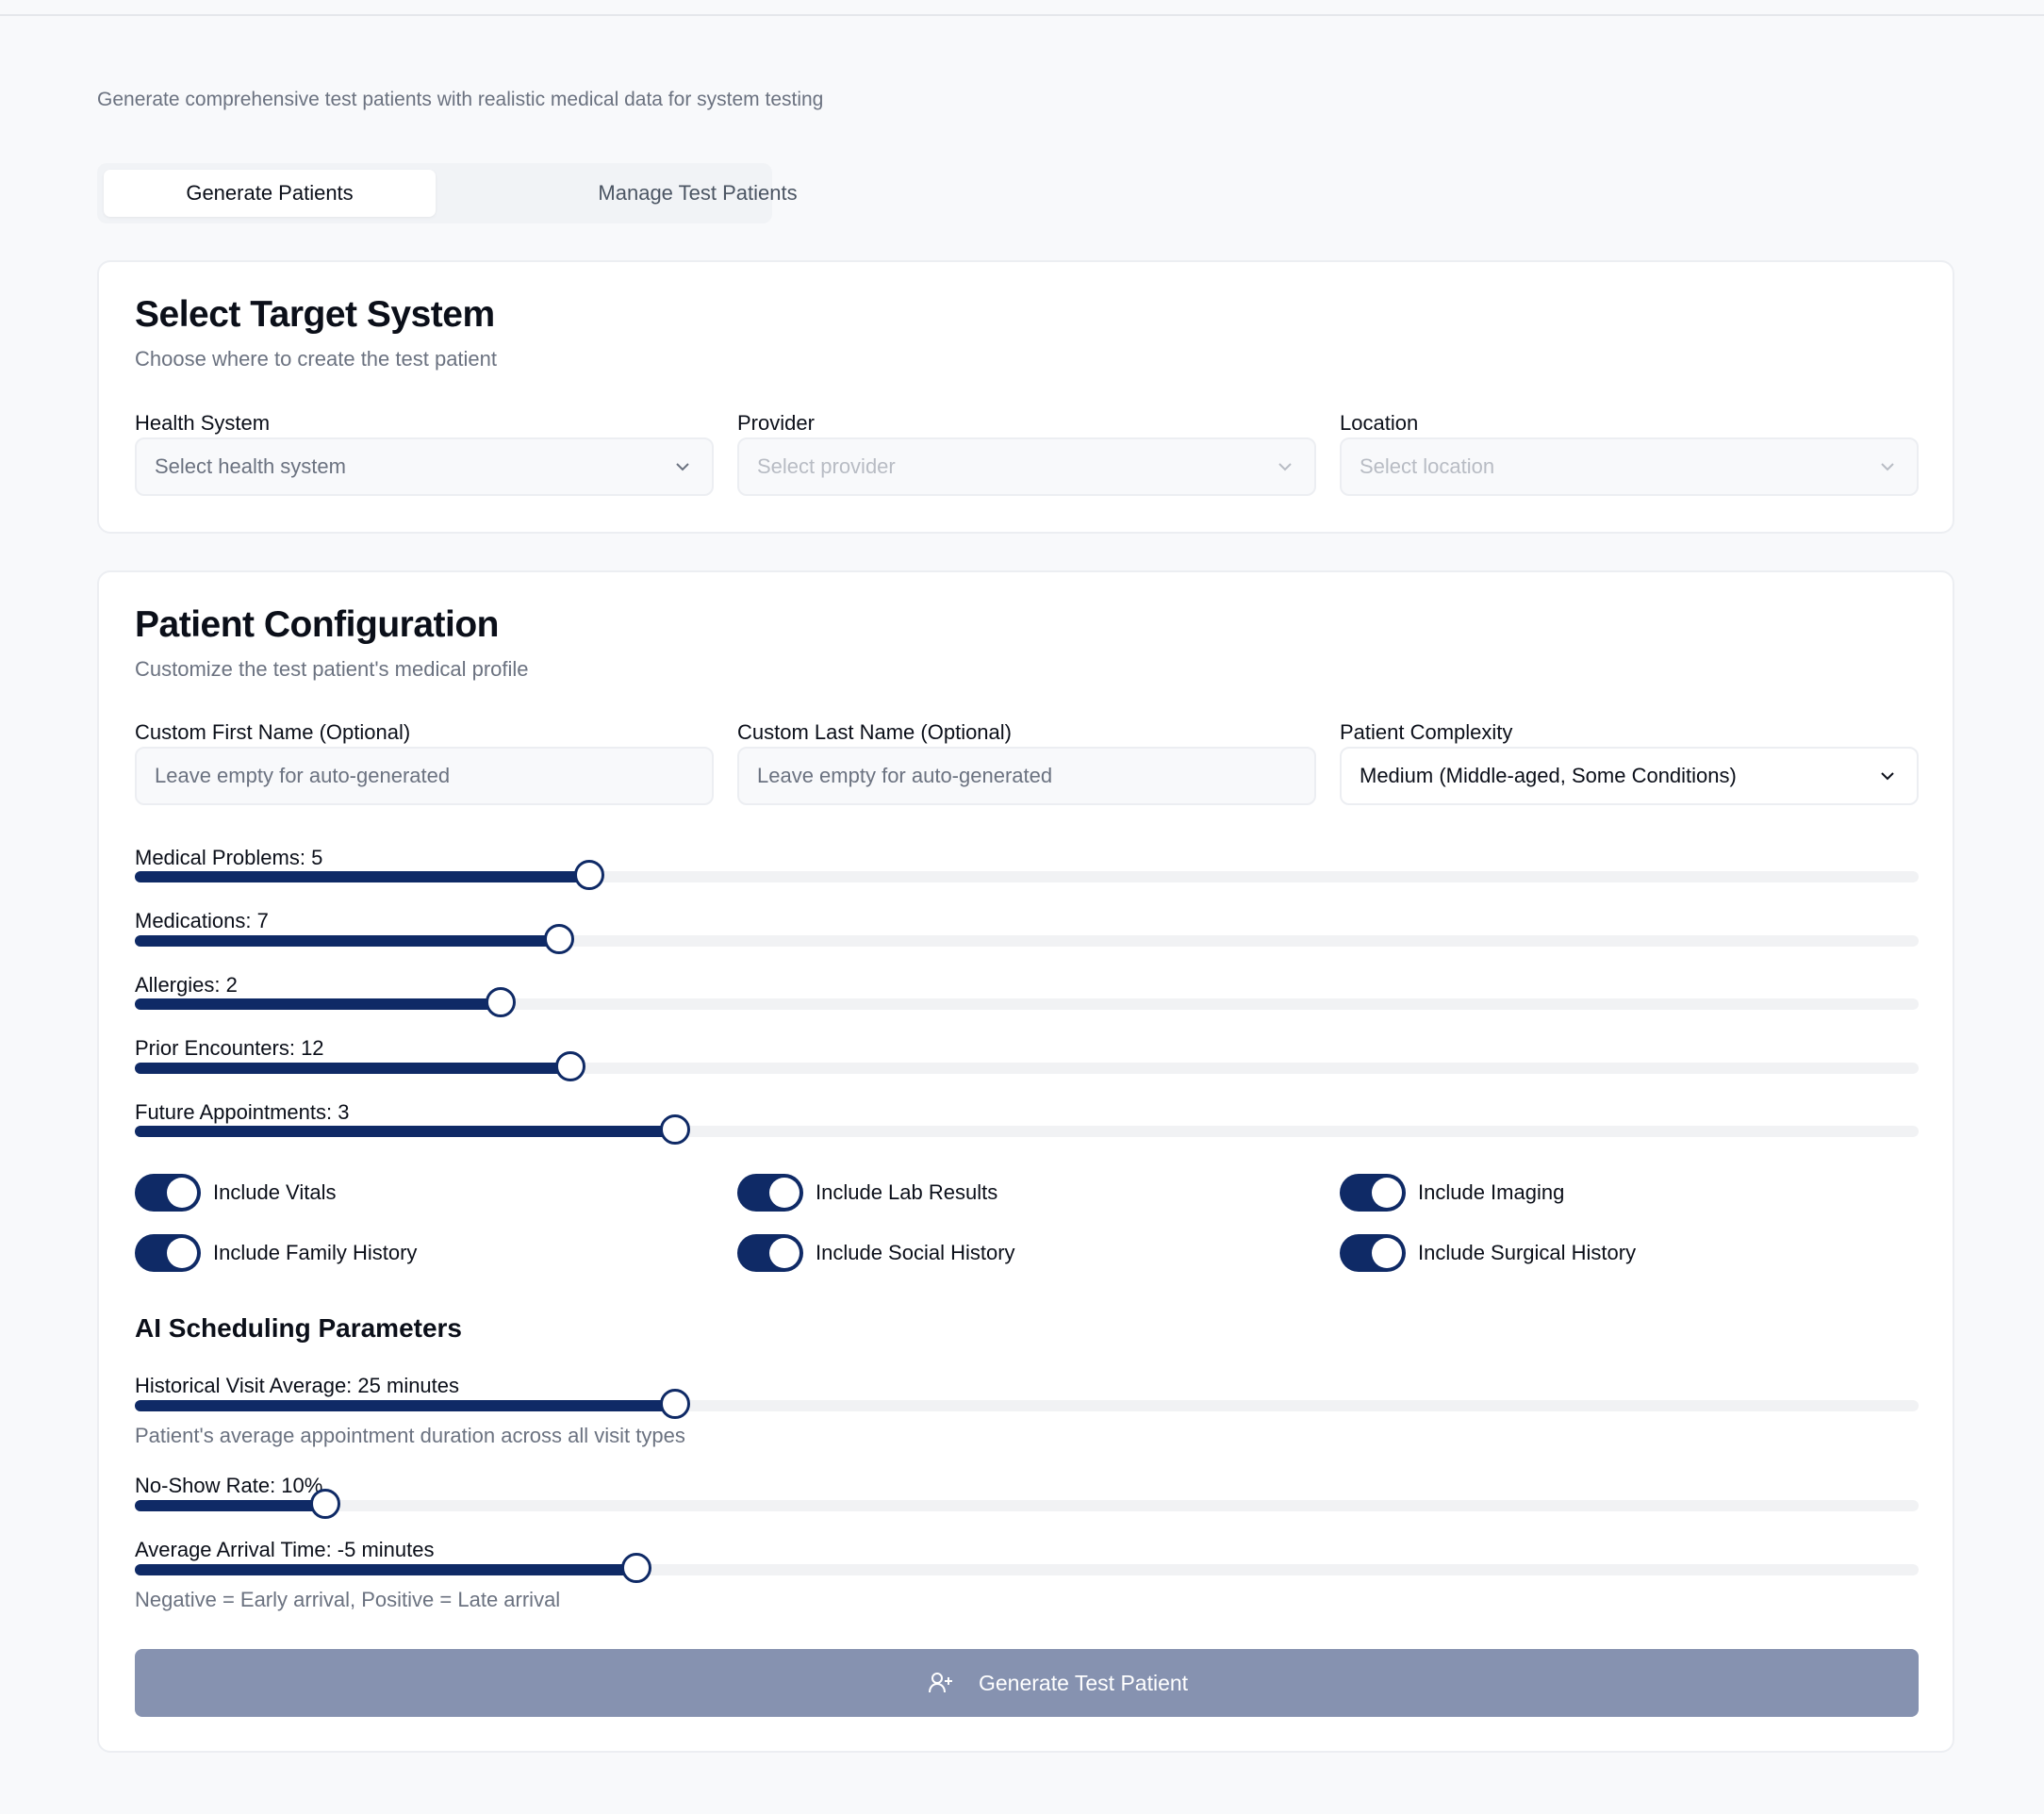 The height and width of the screenshot is (1814, 2044). I want to click on first-name-label: Custom First Name (Optional), so click(273, 732).